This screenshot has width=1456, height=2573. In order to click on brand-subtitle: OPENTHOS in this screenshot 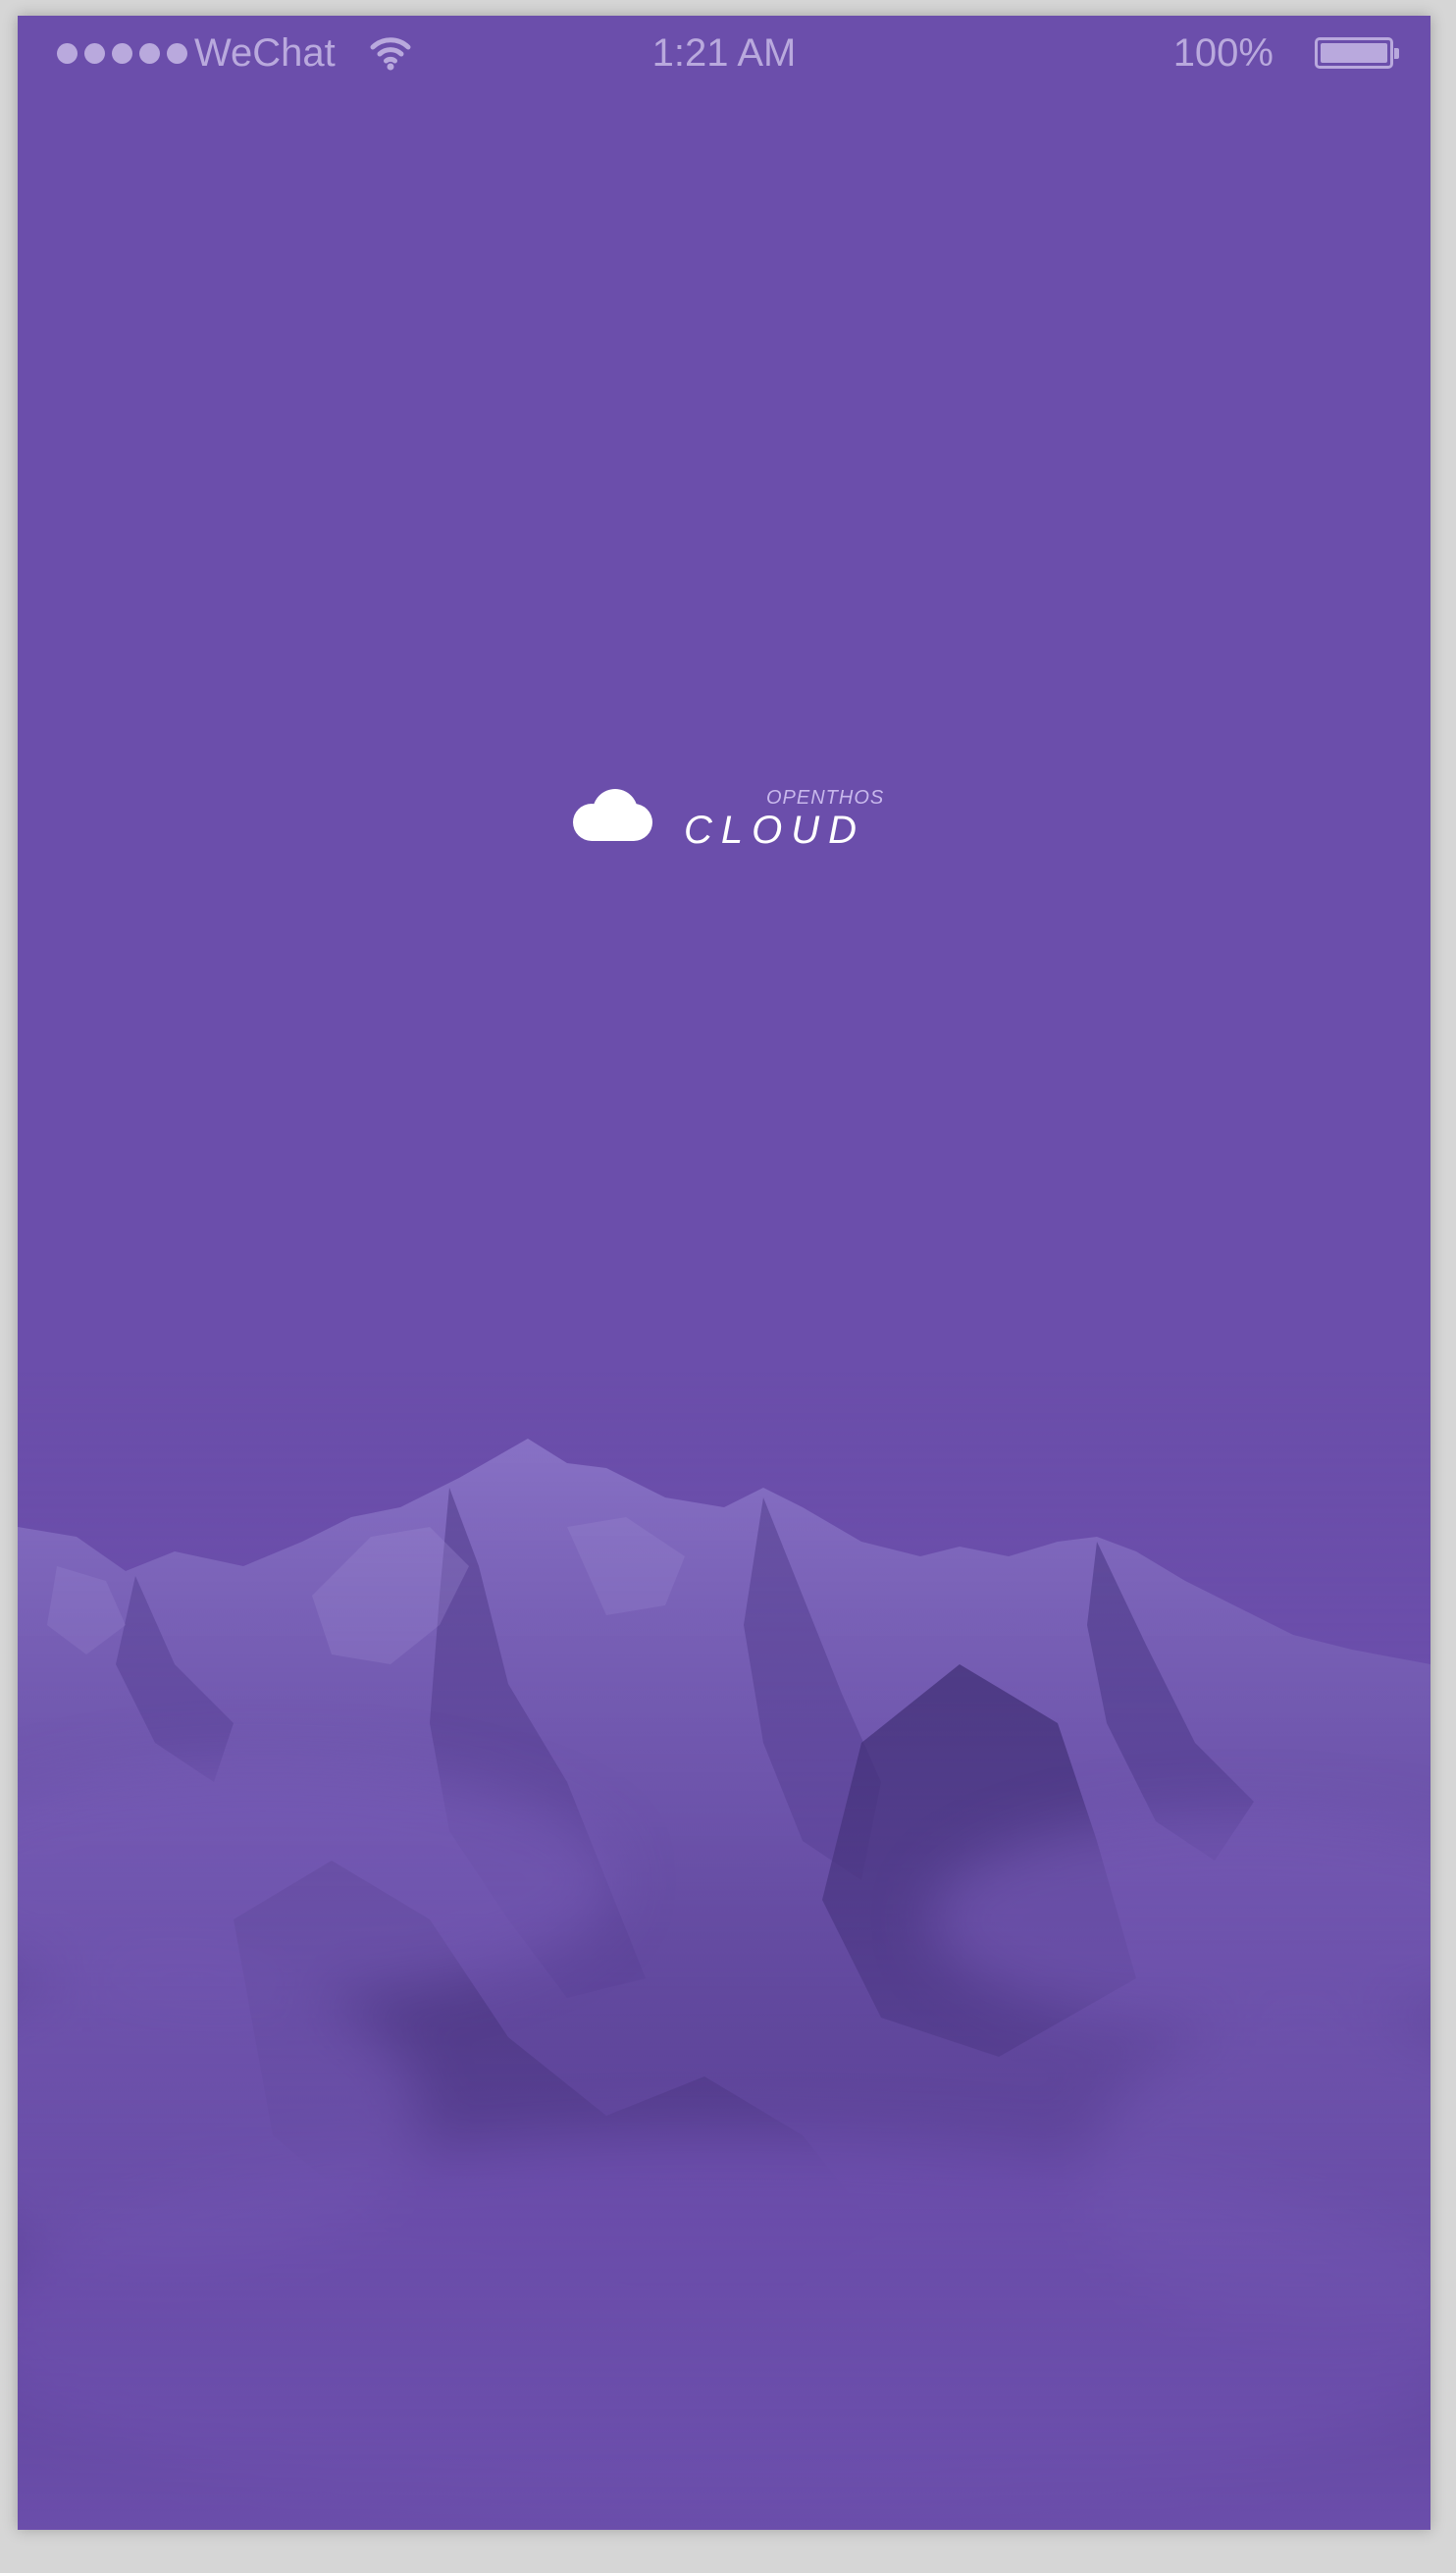, I will do `click(825, 798)`.